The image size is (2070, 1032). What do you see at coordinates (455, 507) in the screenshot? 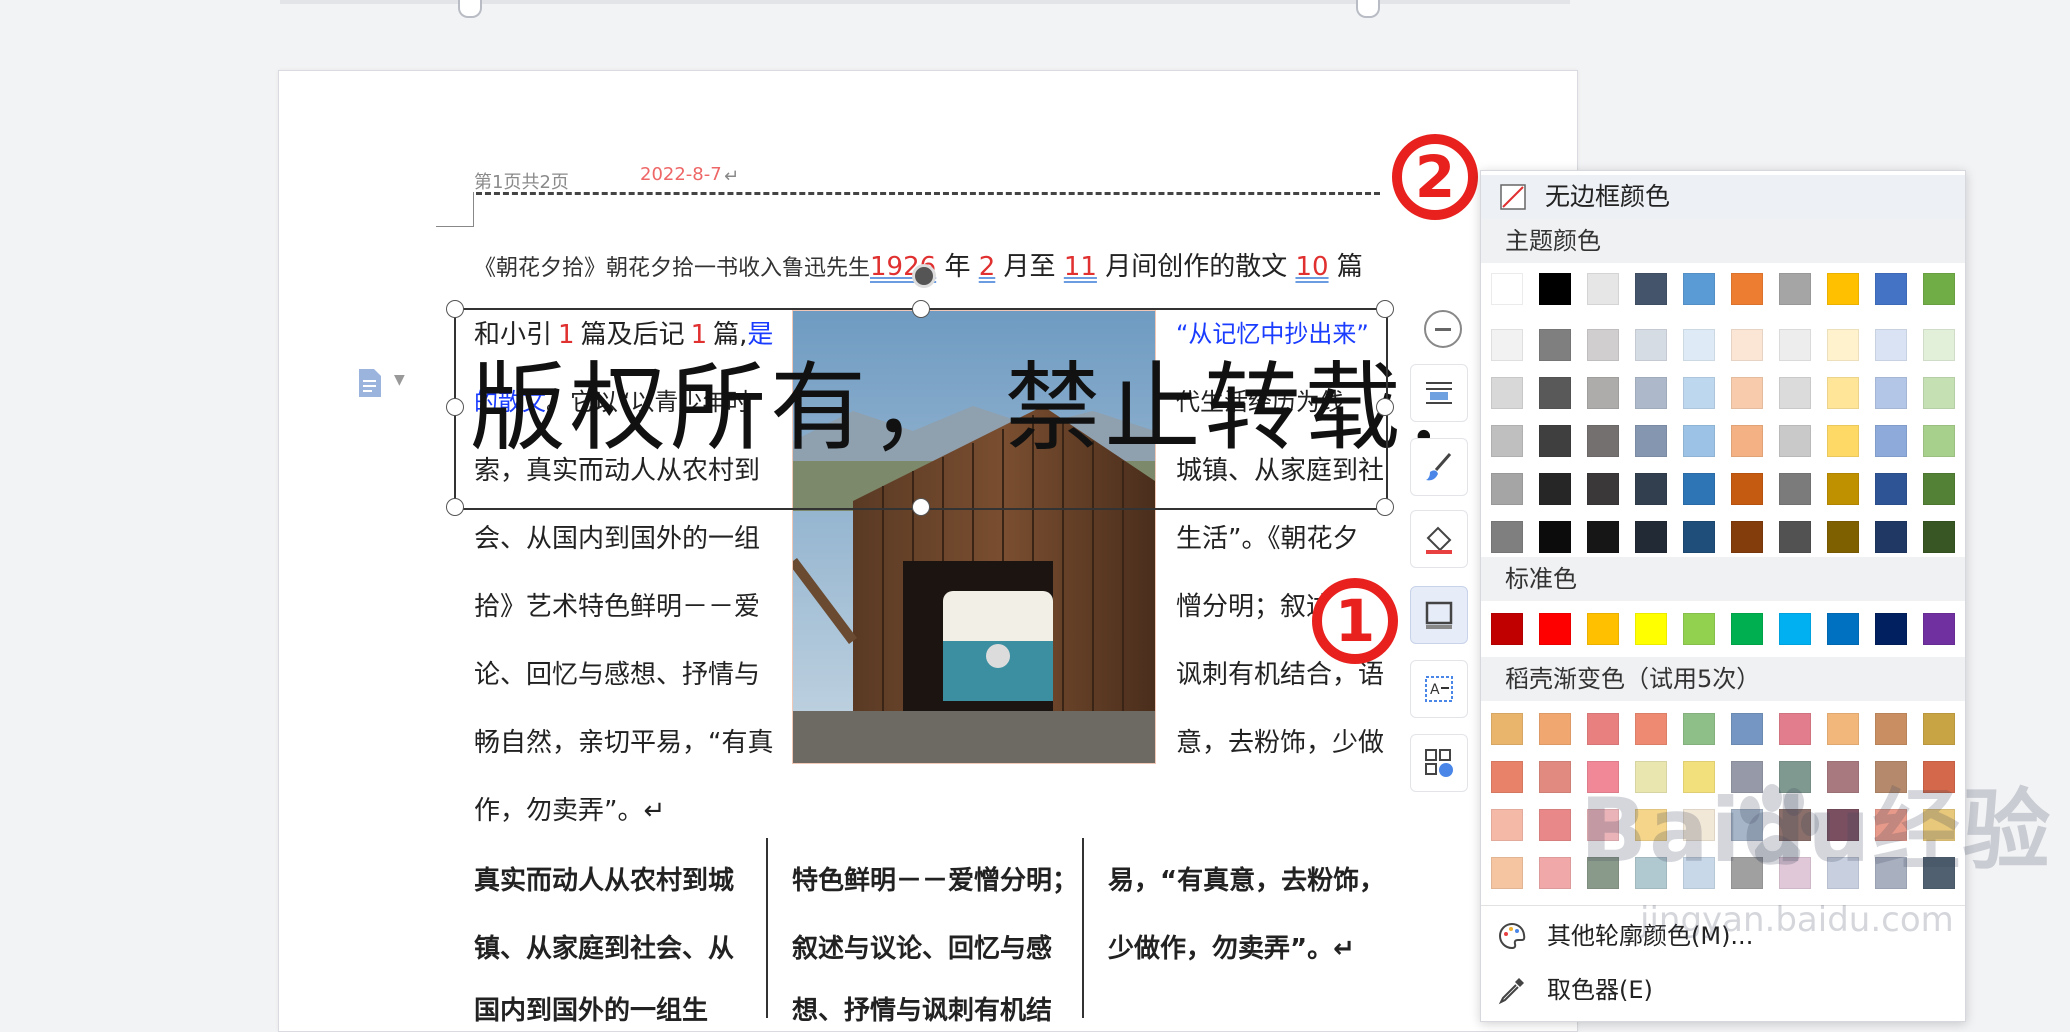
I see `resize-handle-bl` at bounding box center [455, 507].